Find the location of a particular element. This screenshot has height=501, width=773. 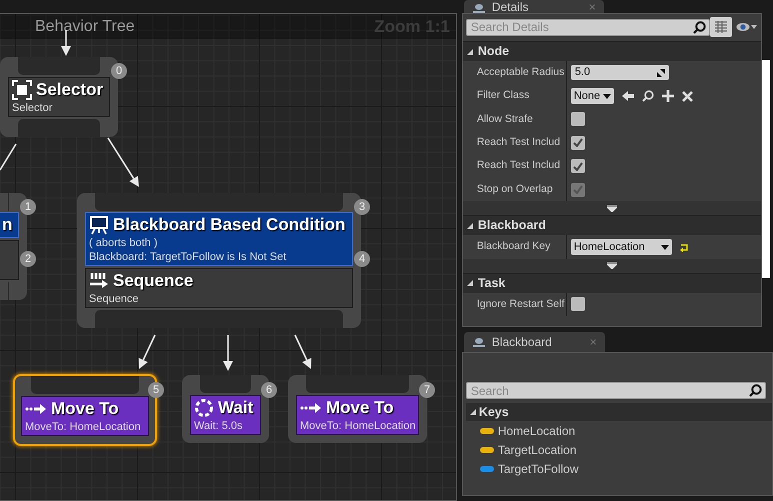

number-field: 5.0 is located at coordinates (619, 72).